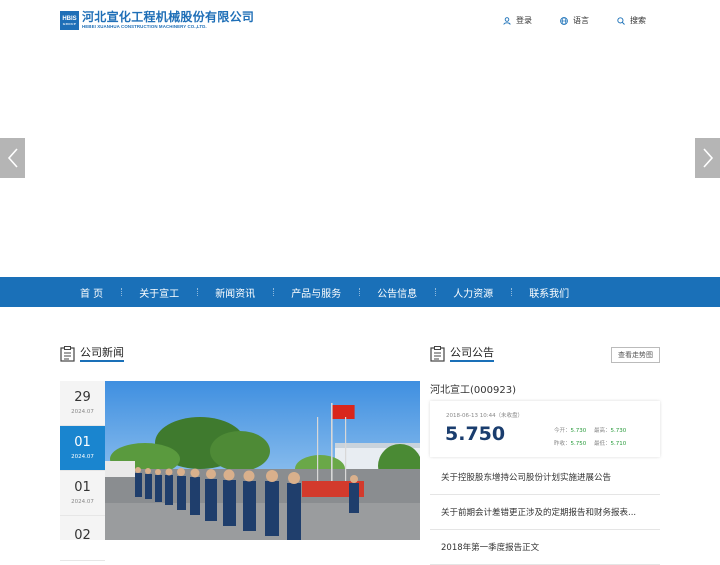  I want to click on banner-next-button, so click(707, 158).